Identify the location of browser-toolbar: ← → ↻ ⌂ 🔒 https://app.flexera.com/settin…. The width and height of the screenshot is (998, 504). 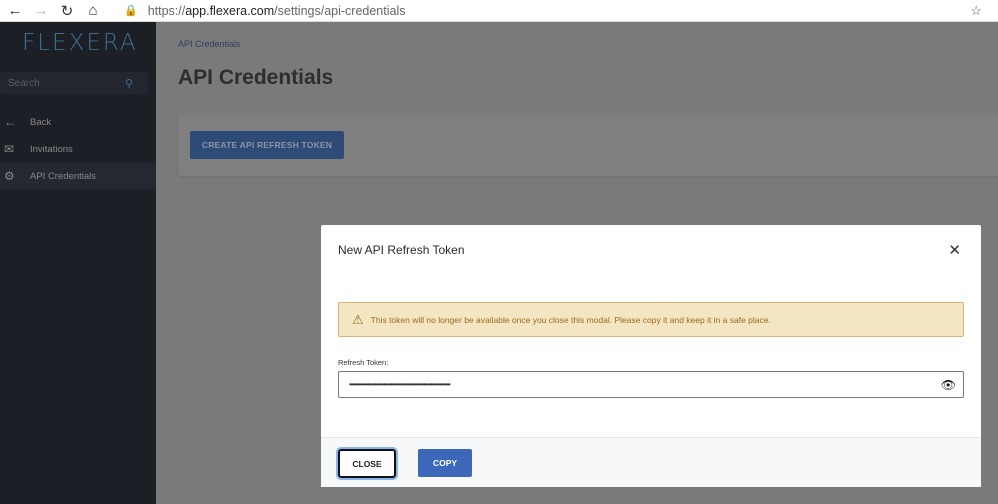
(499, 11).